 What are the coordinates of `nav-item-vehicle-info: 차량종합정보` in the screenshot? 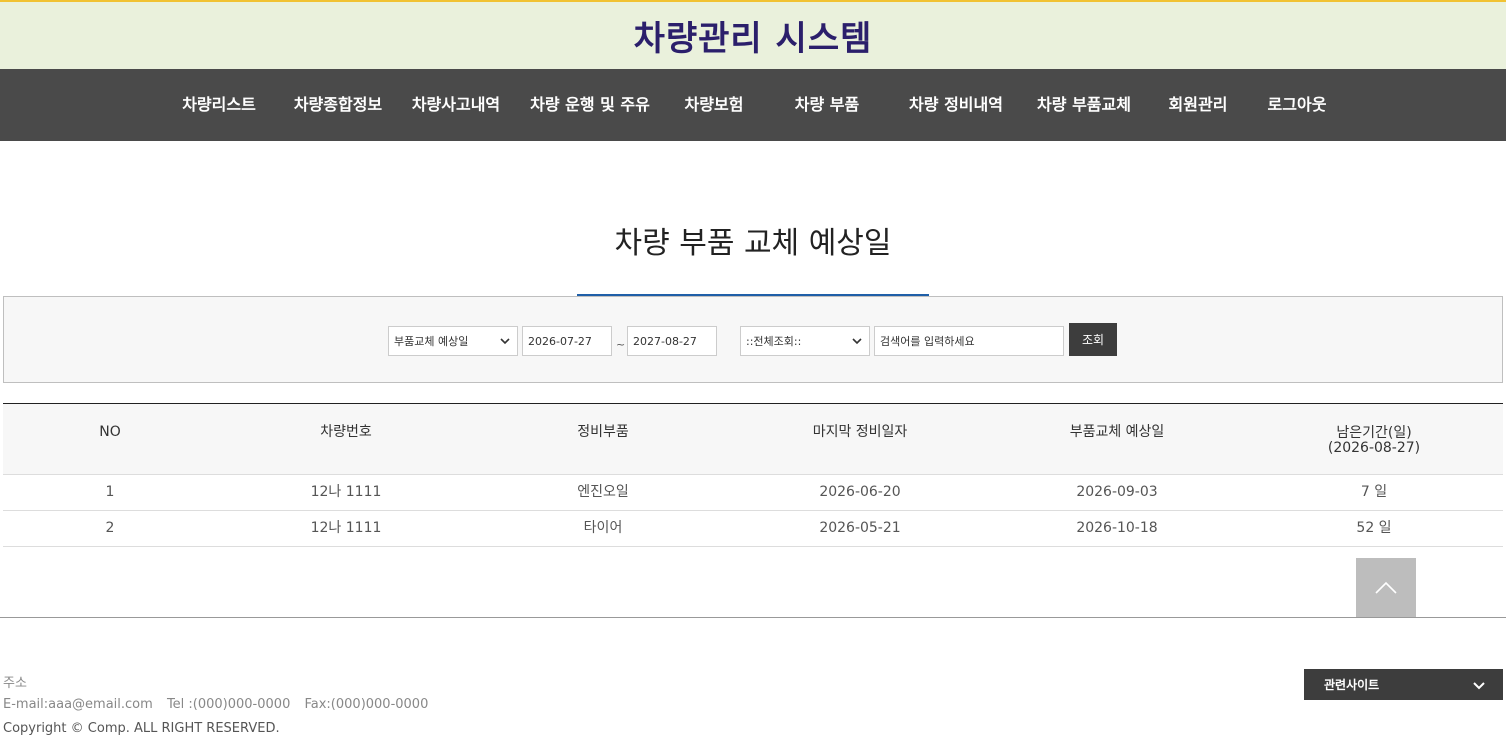 It's located at (338, 105).